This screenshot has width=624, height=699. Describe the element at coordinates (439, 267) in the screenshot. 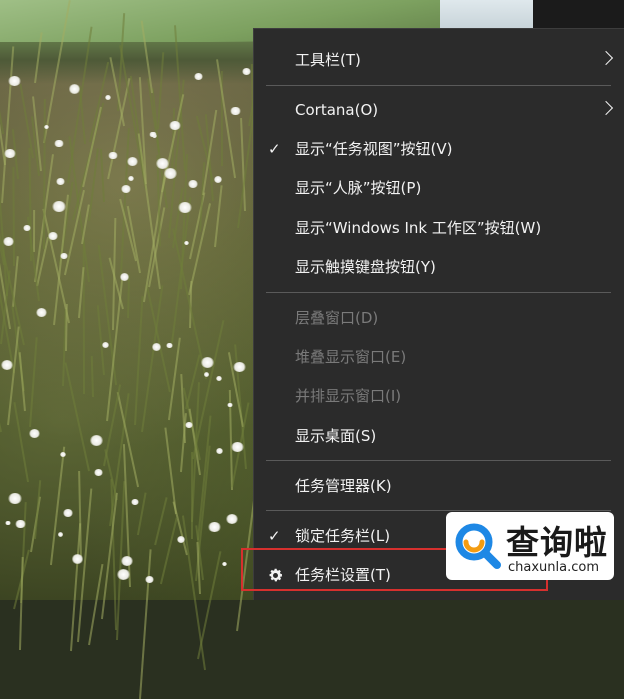

I see `menu-item-show-touch-keyboard-button: 显示触摸键盘按钮(Y)` at that location.